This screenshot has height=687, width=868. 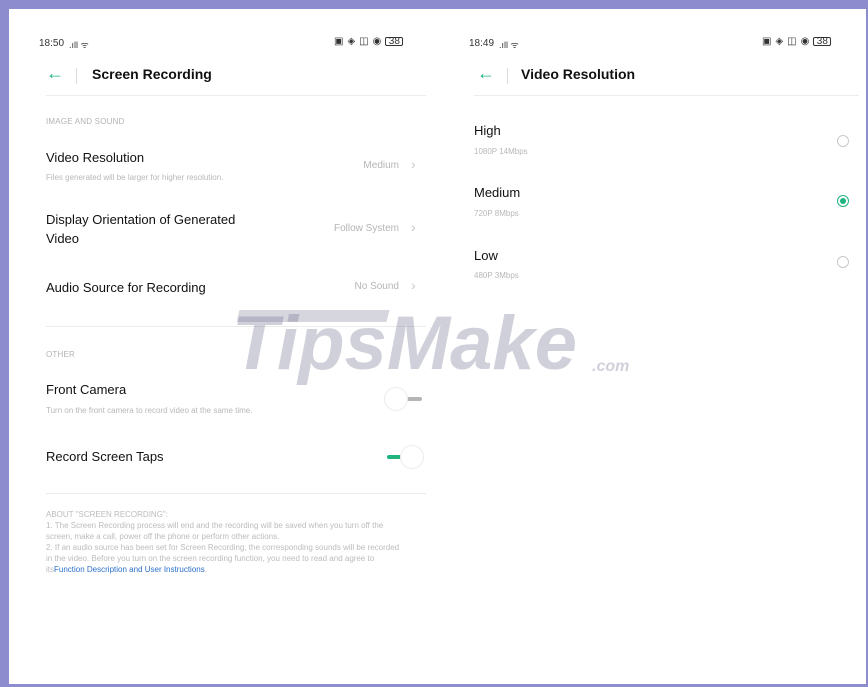 What do you see at coordinates (223, 45) in the screenshot?
I see `status-bar: 18:50 .ıll ᯤ ▣ ◈ ◫ ◉ 38` at bounding box center [223, 45].